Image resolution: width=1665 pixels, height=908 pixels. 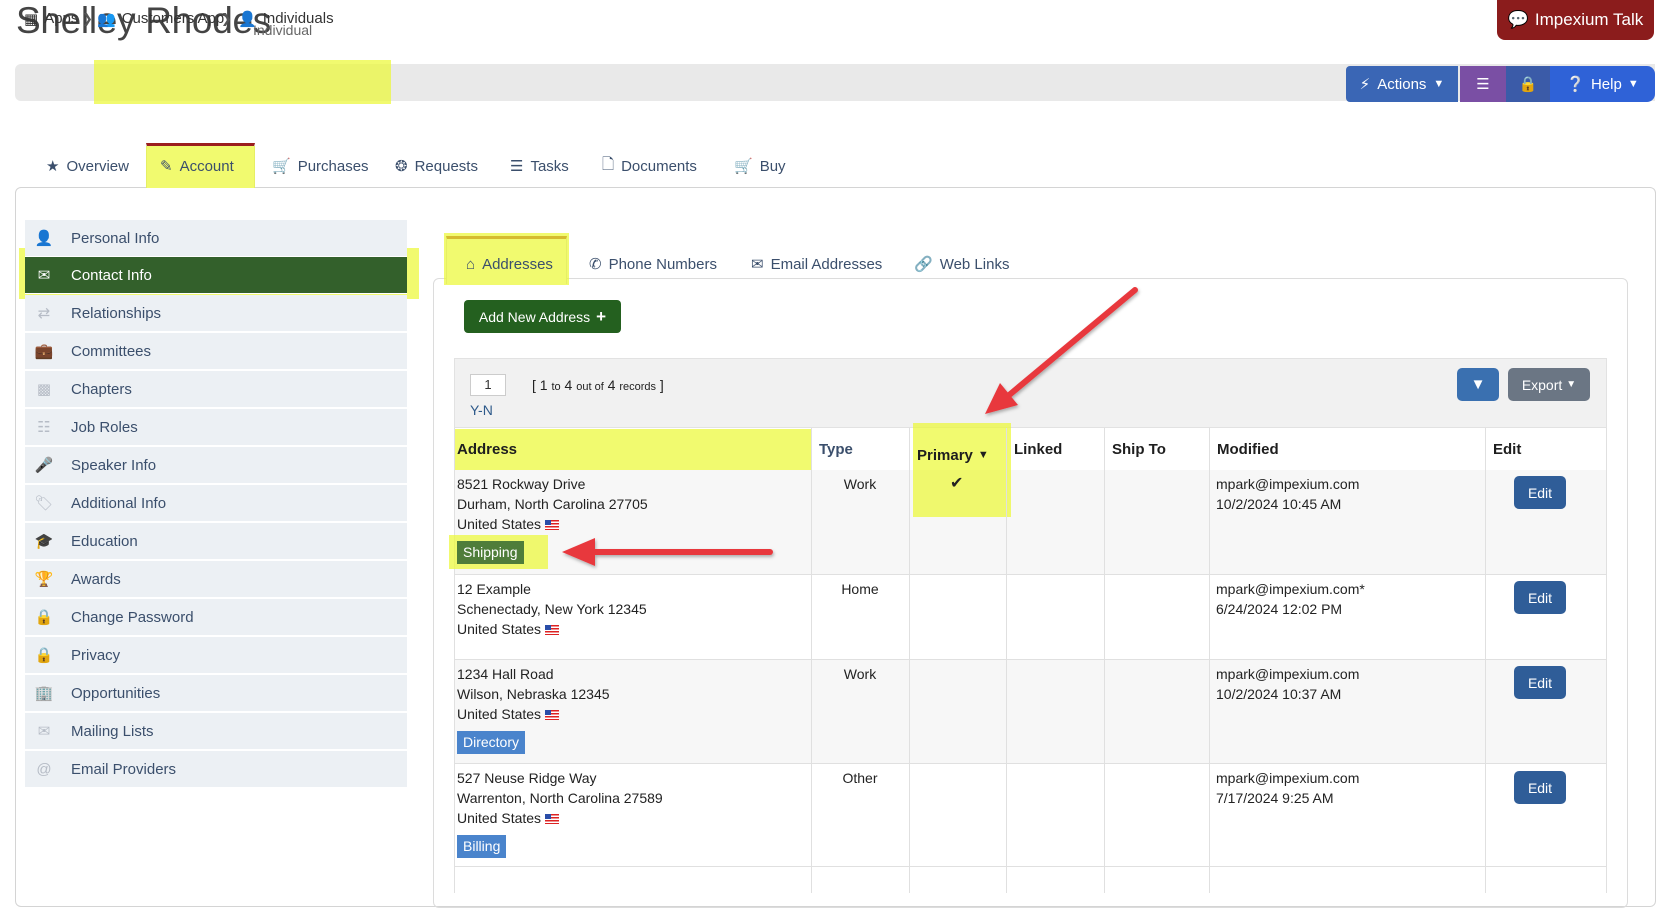 I want to click on annotation-arrows, so click(x=850, y=426).